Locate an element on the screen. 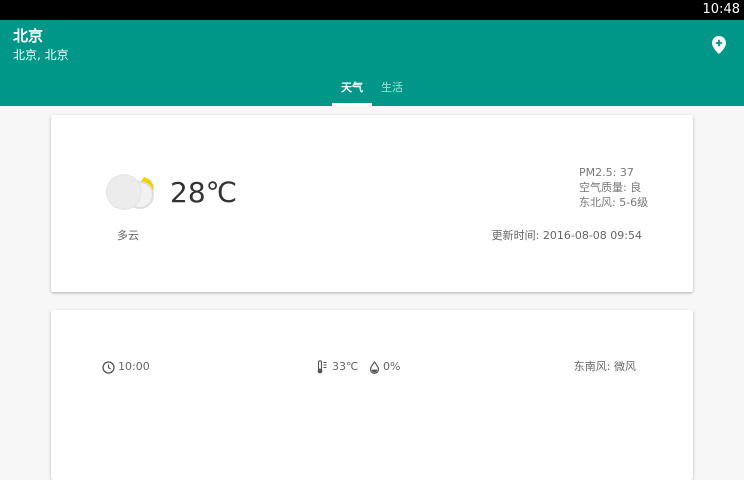  air-info: PM2.5: 37 空气质量: 良 东北风: 5-6级 is located at coordinates (613, 187).